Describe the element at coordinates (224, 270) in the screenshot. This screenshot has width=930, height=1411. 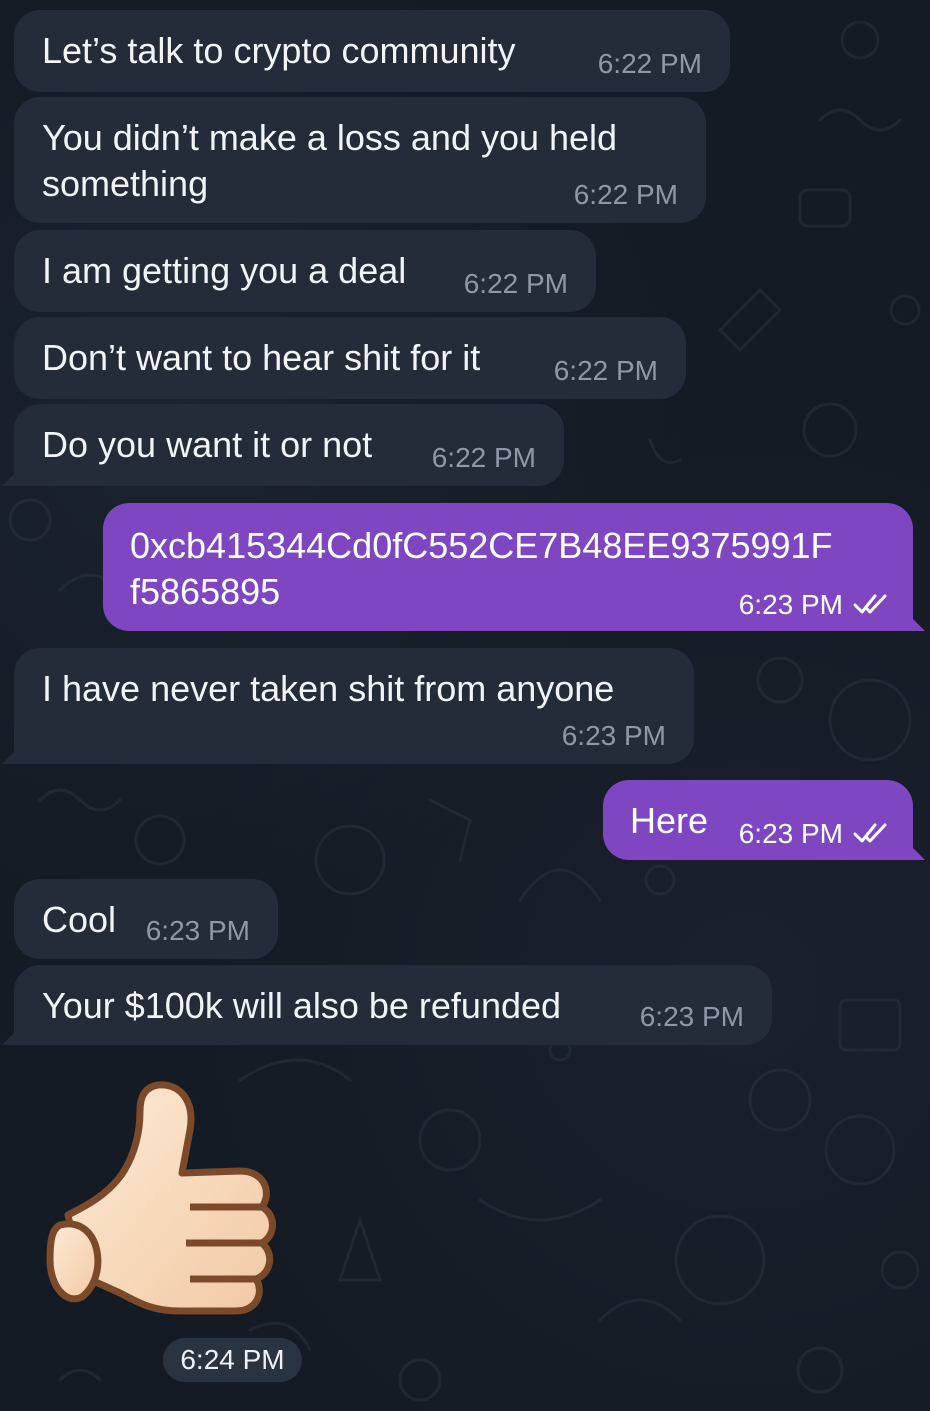
I see `message-text: I am getting you a deal` at that location.